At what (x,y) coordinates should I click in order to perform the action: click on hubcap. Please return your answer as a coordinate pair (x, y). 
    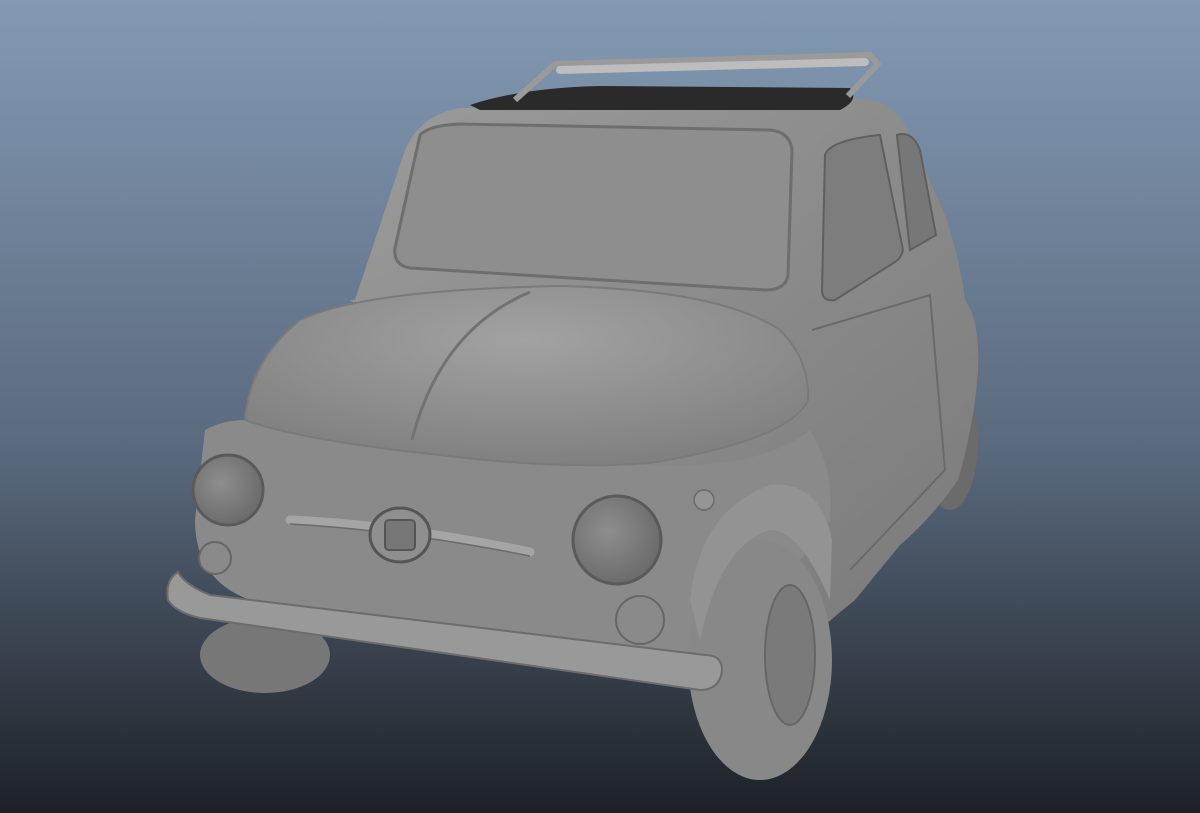
    Looking at the image, I should click on (790, 655).